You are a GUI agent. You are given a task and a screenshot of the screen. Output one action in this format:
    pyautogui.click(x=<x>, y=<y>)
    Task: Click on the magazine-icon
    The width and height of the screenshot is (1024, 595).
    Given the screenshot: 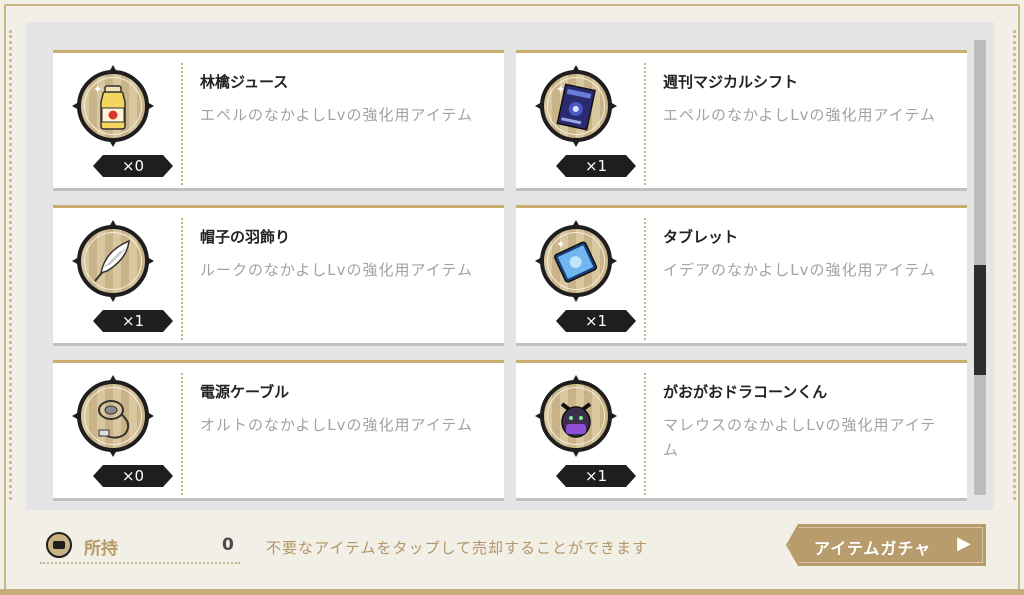 What is the action you would take?
    pyautogui.click(x=576, y=107)
    